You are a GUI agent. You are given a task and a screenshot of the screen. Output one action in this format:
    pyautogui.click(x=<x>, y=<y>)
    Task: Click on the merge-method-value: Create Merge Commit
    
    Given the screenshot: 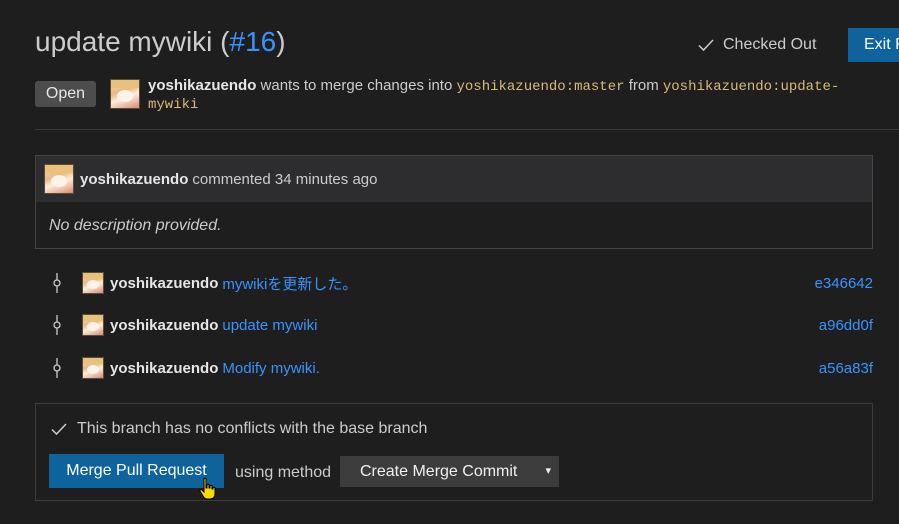 What is the action you would take?
    pyautogui.click(x=439, y=471)
    